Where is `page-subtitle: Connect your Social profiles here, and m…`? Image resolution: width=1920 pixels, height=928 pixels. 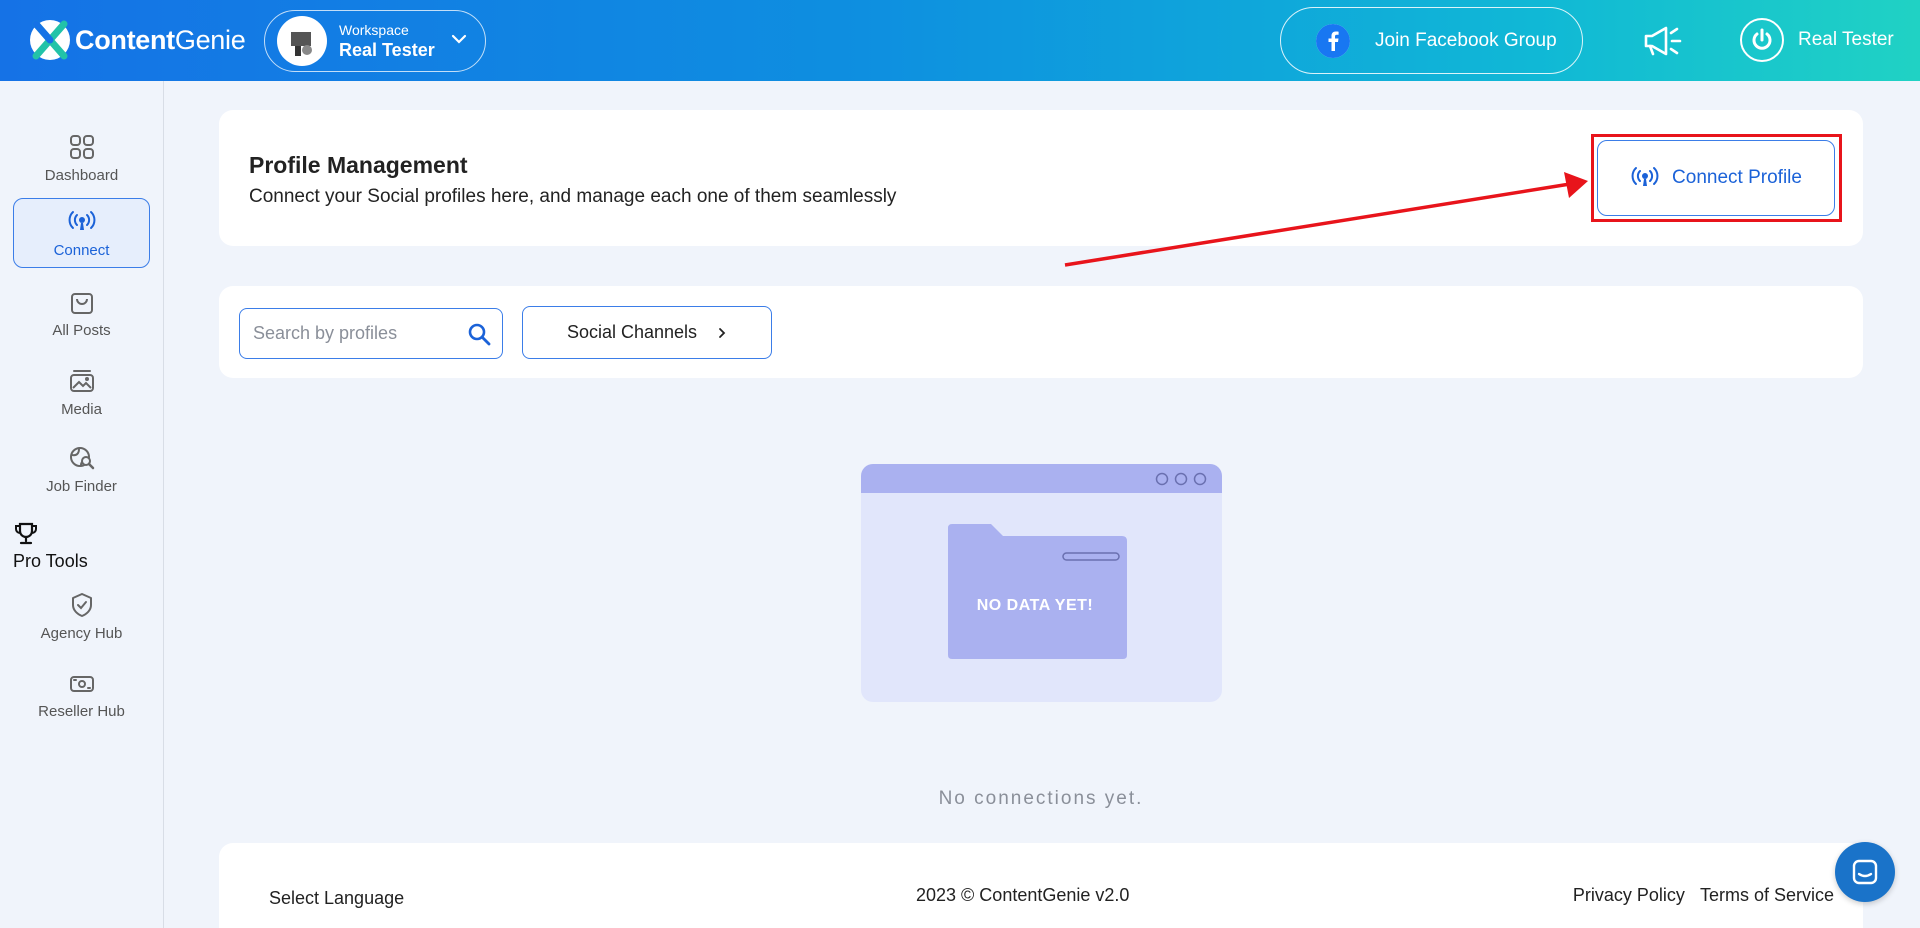 page-subtitle: Connect your Social profiles here, and m… is located at coordinates (573, 196).